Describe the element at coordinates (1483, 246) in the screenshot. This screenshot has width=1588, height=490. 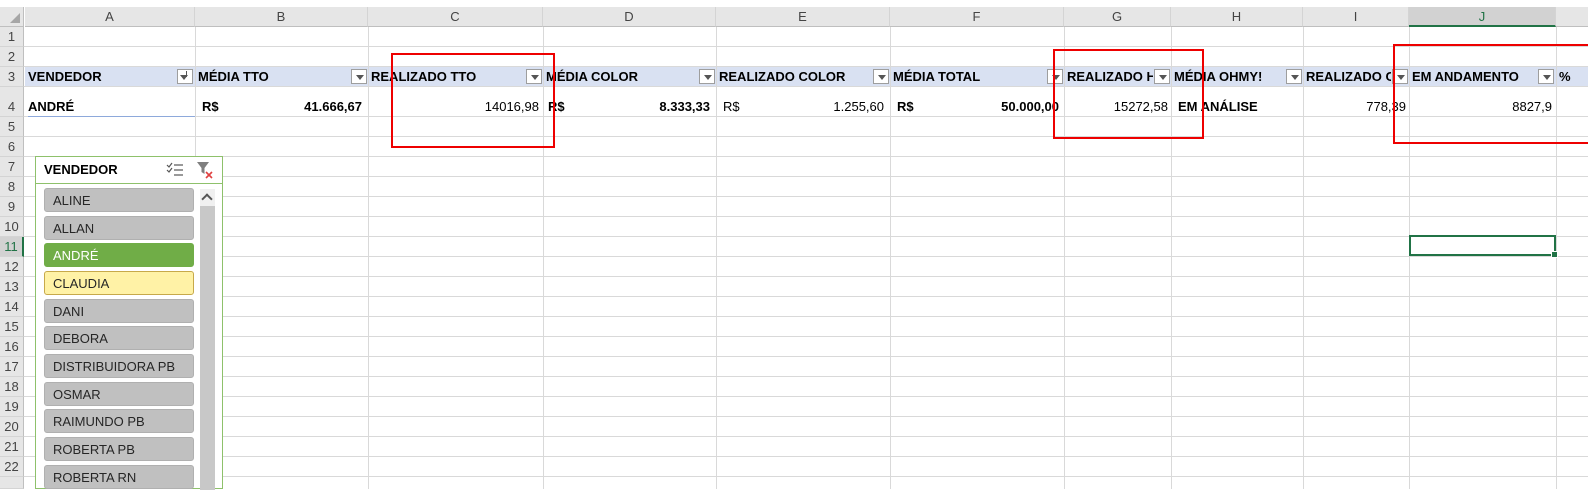
I see `active-cell-selection` at that location.